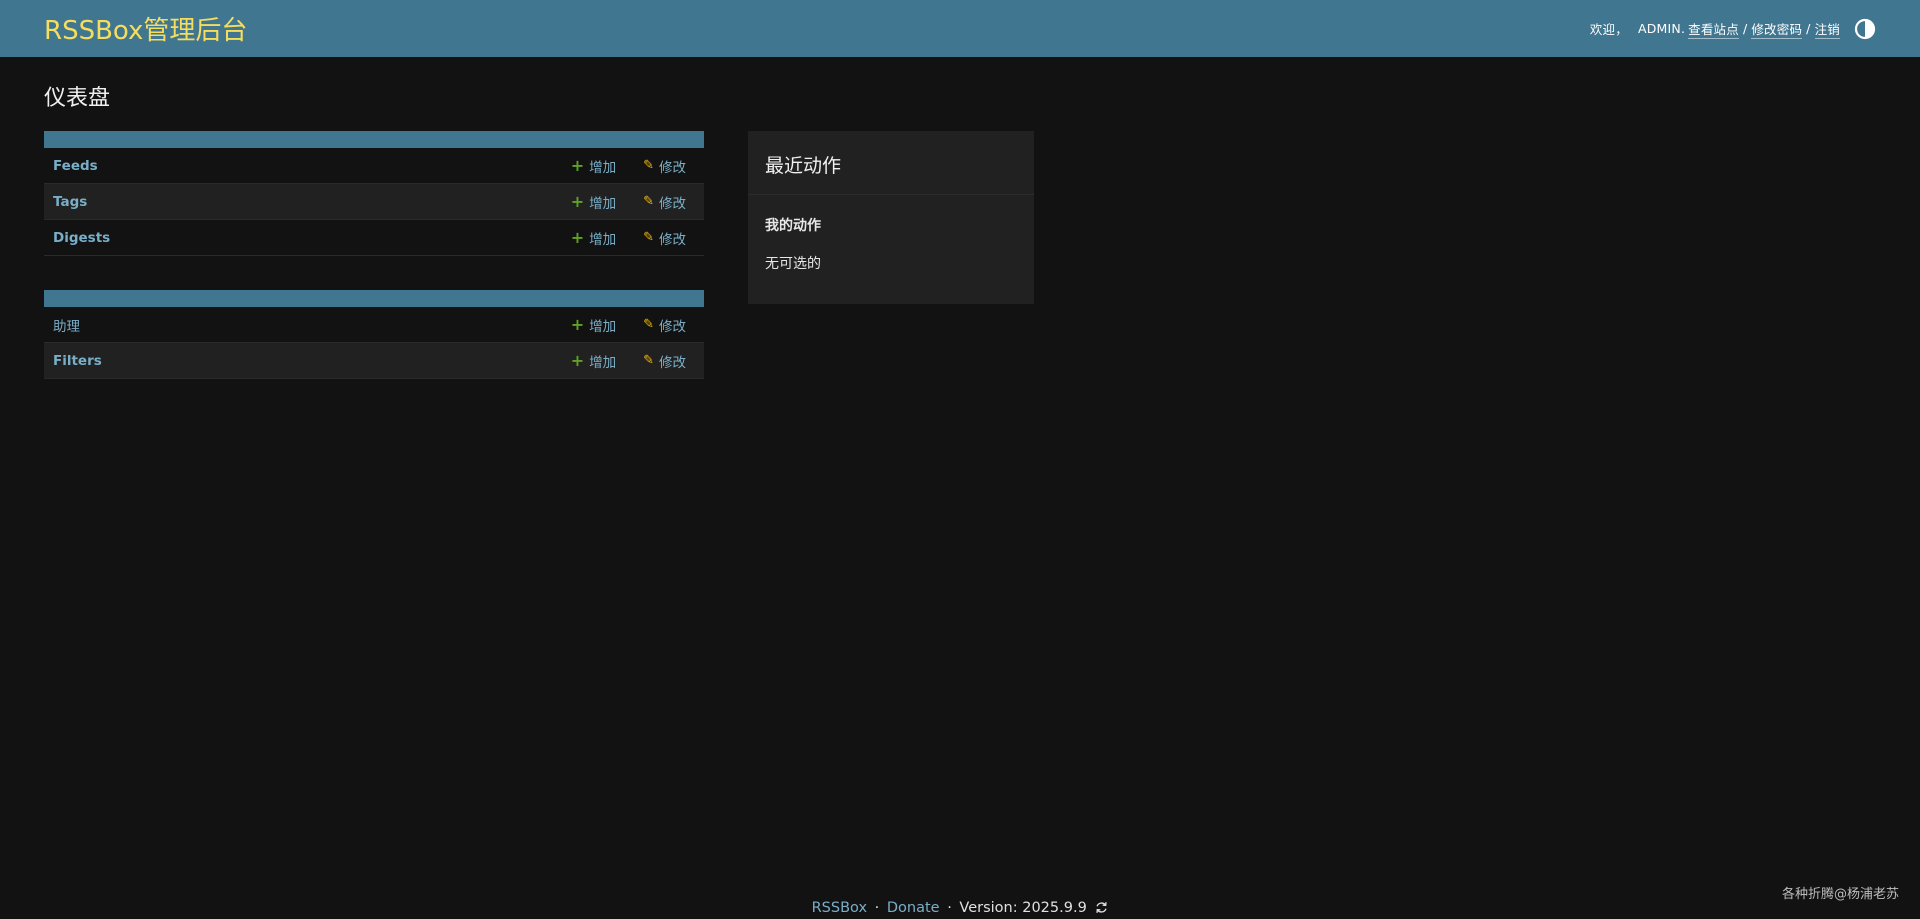  I want to click on add-digests-button: + 增加, so click(593, 238).